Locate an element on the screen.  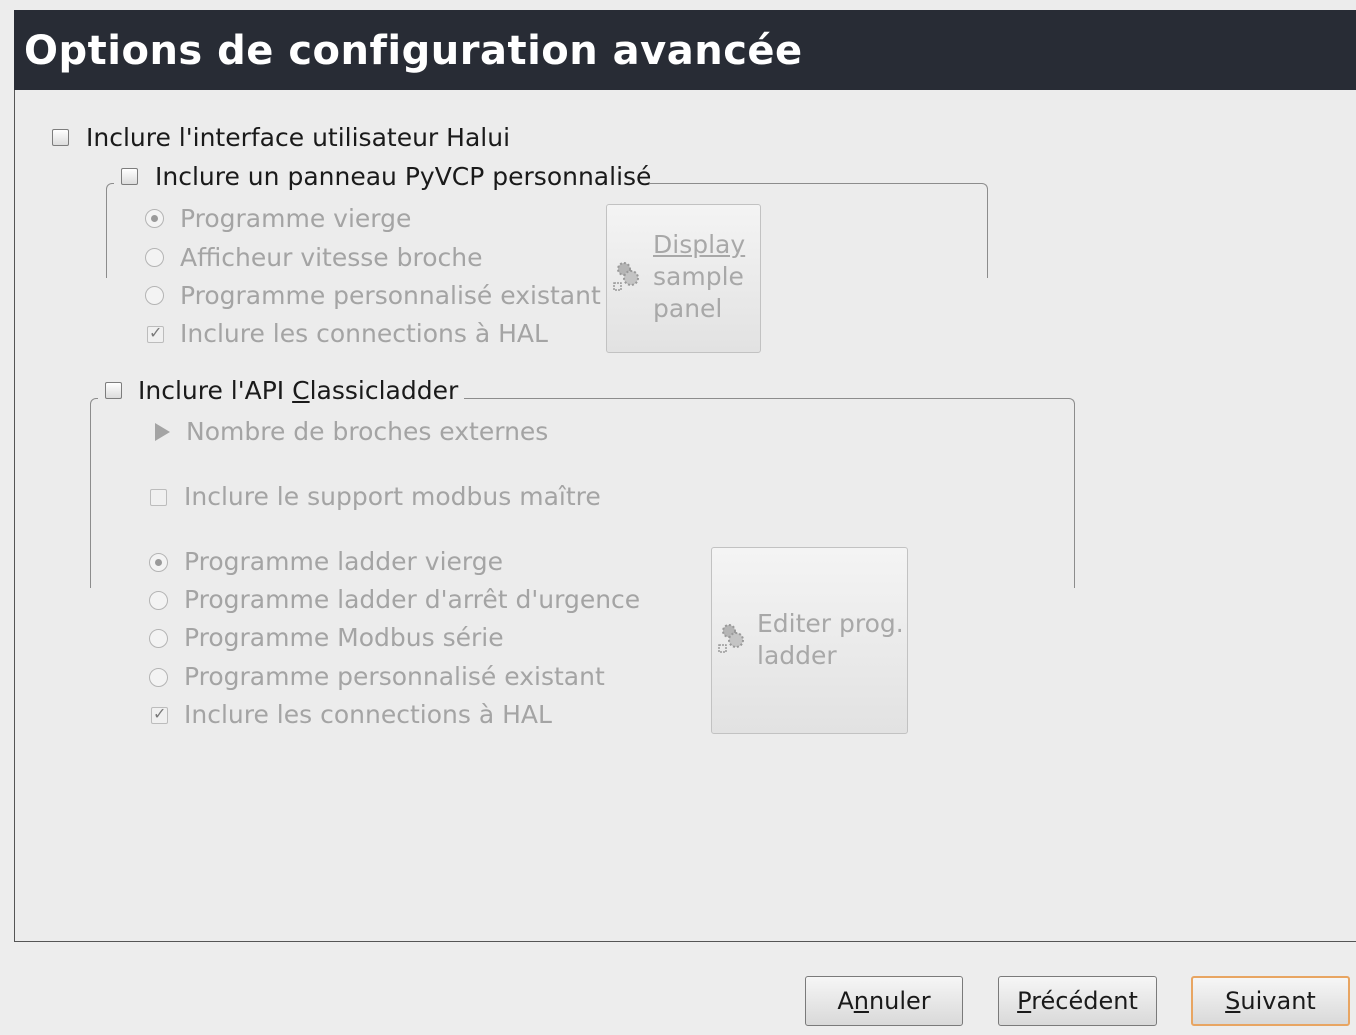
classicladder-label: Inclure l'API Classicladder is located at coordinates (298, 391).